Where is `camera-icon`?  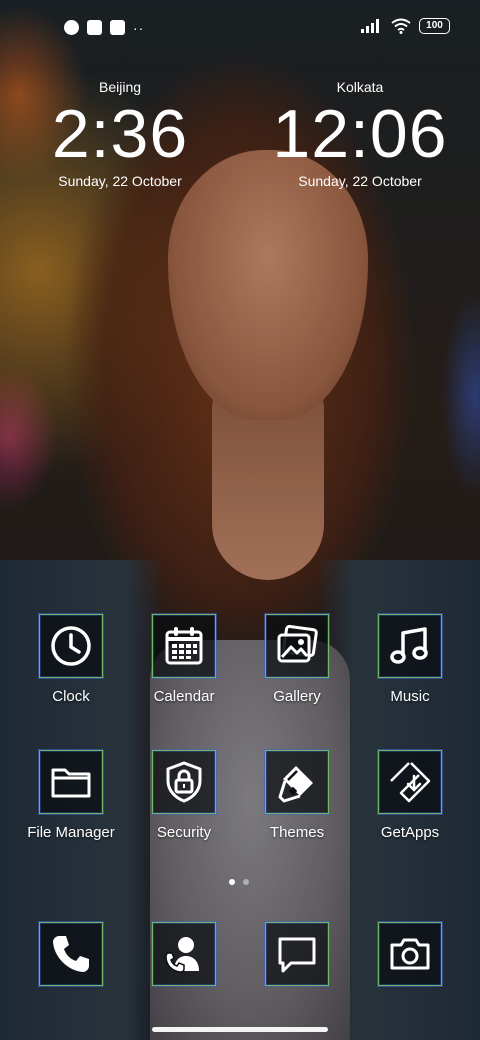 camera-icon is located at coordinates (410, 954).